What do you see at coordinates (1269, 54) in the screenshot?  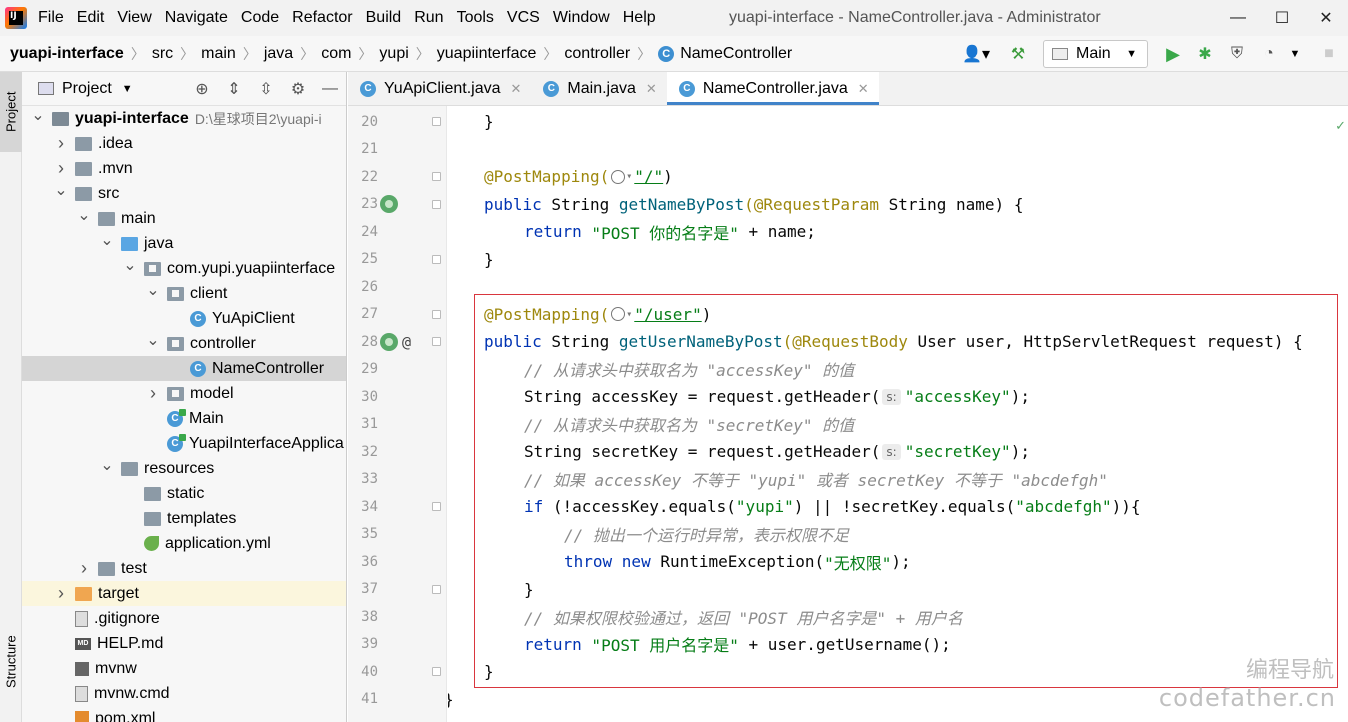 I see `profile-icon: ◔` at bounding box center [1269, 54].